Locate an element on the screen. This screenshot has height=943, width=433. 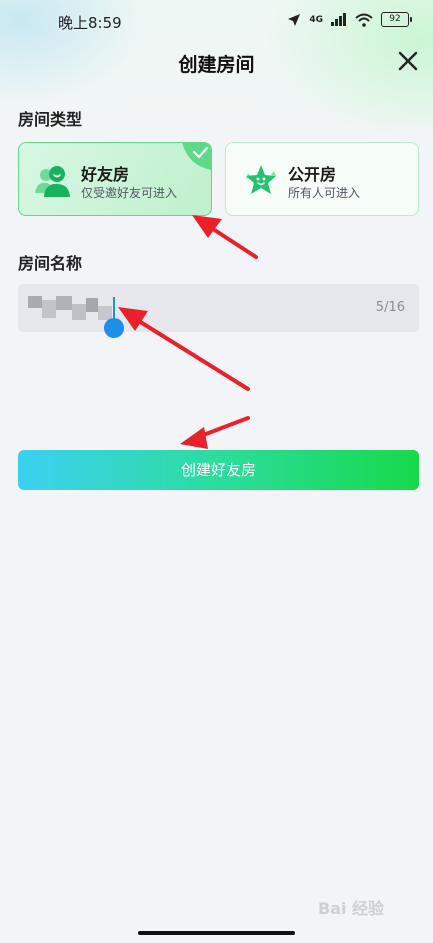
watermark: Bai 经验 is located at coordinates (351, 908).